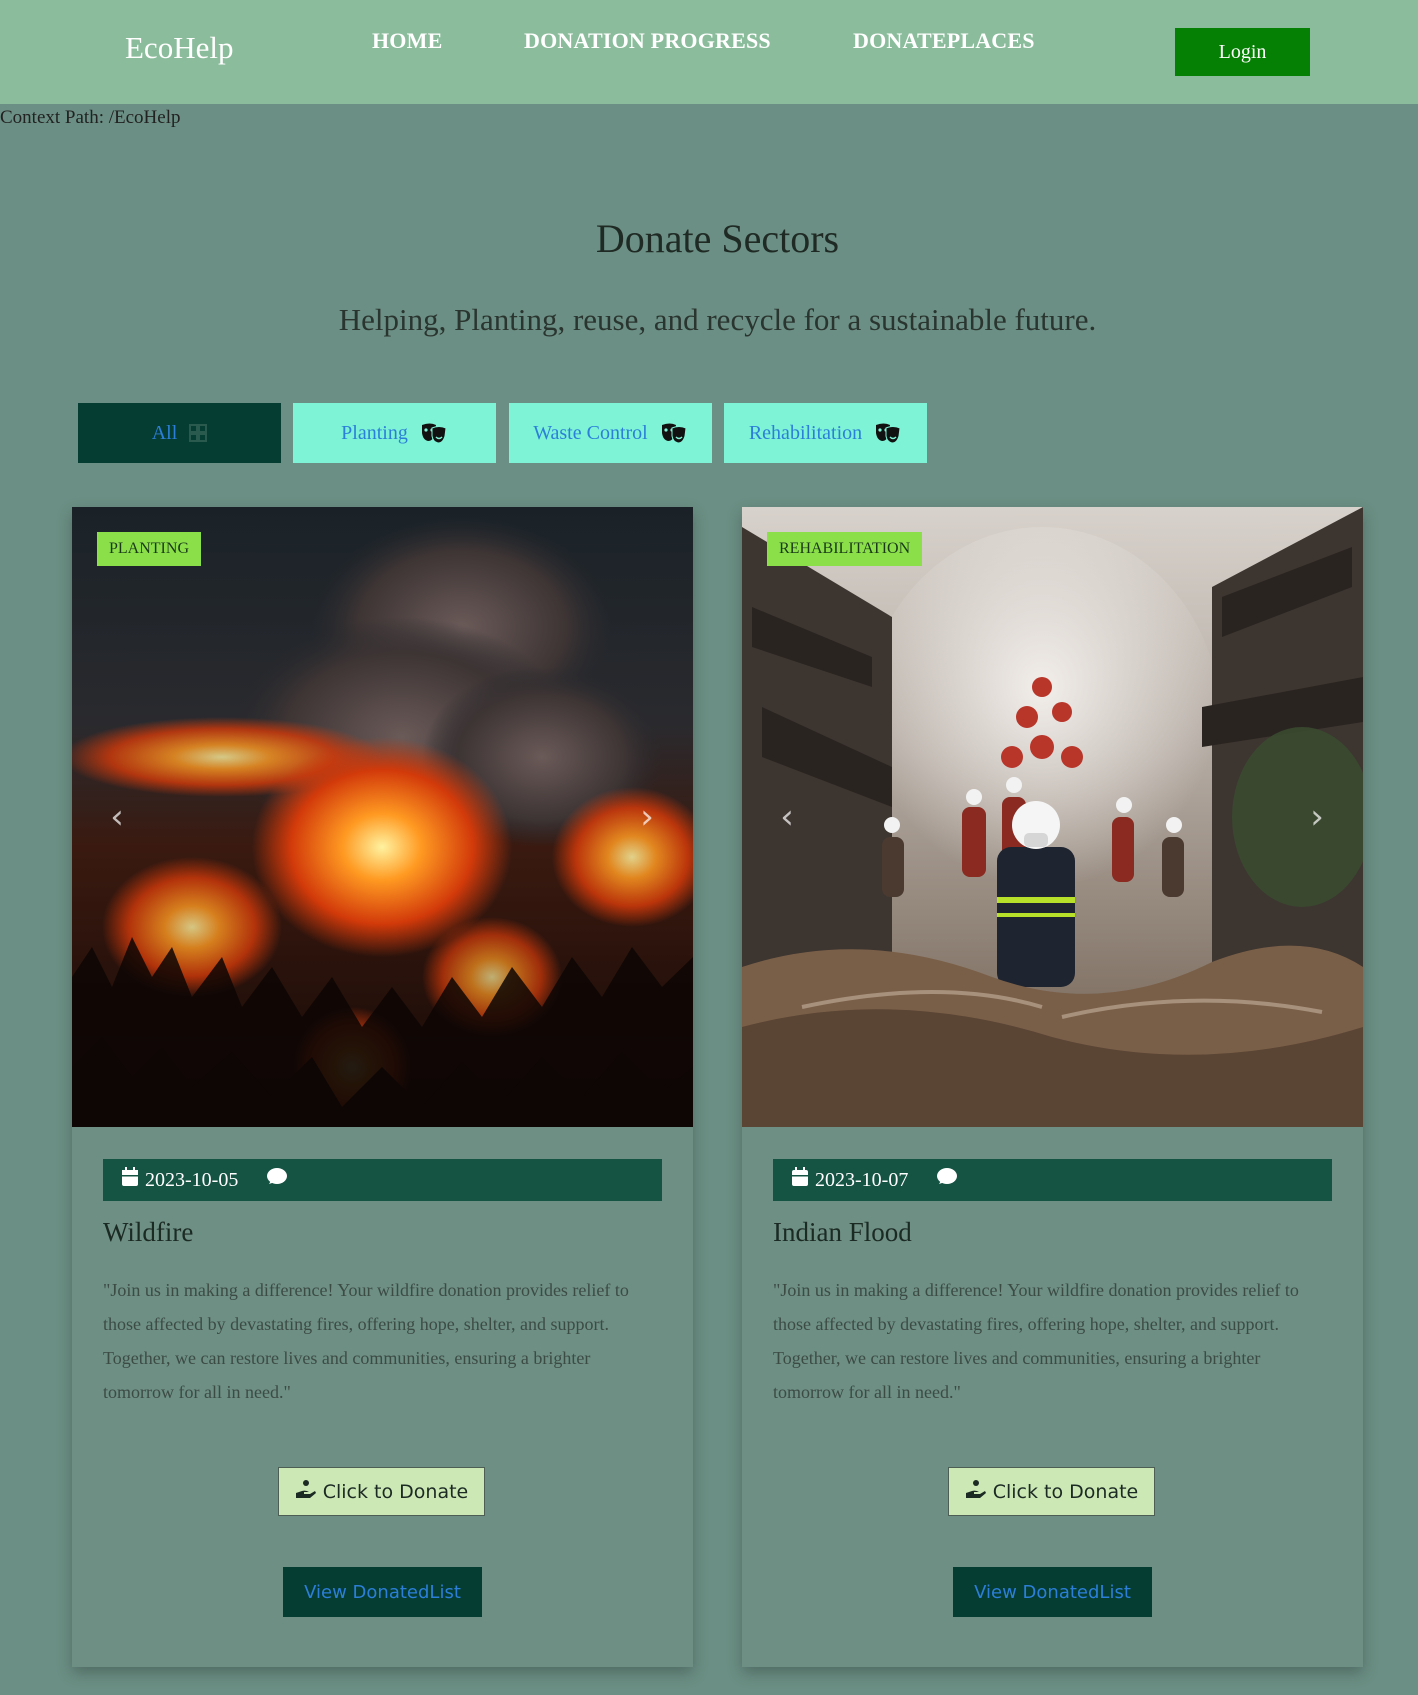  Describe the element at coordinates (805, 432) in the screenshot. I see `filter-label: Rehabilitation` at that location.